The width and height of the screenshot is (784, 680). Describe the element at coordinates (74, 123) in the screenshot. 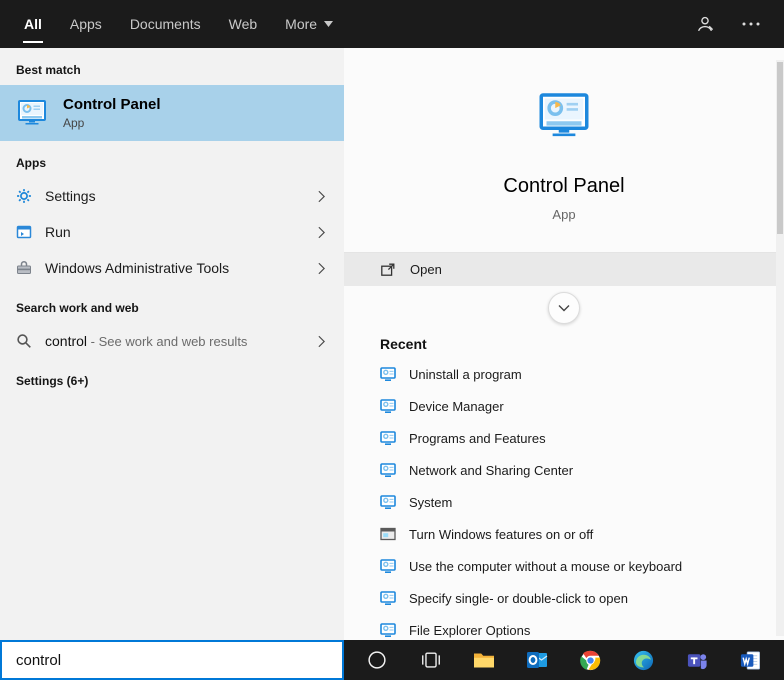

I see `best-match-subtitle: App` at that location.